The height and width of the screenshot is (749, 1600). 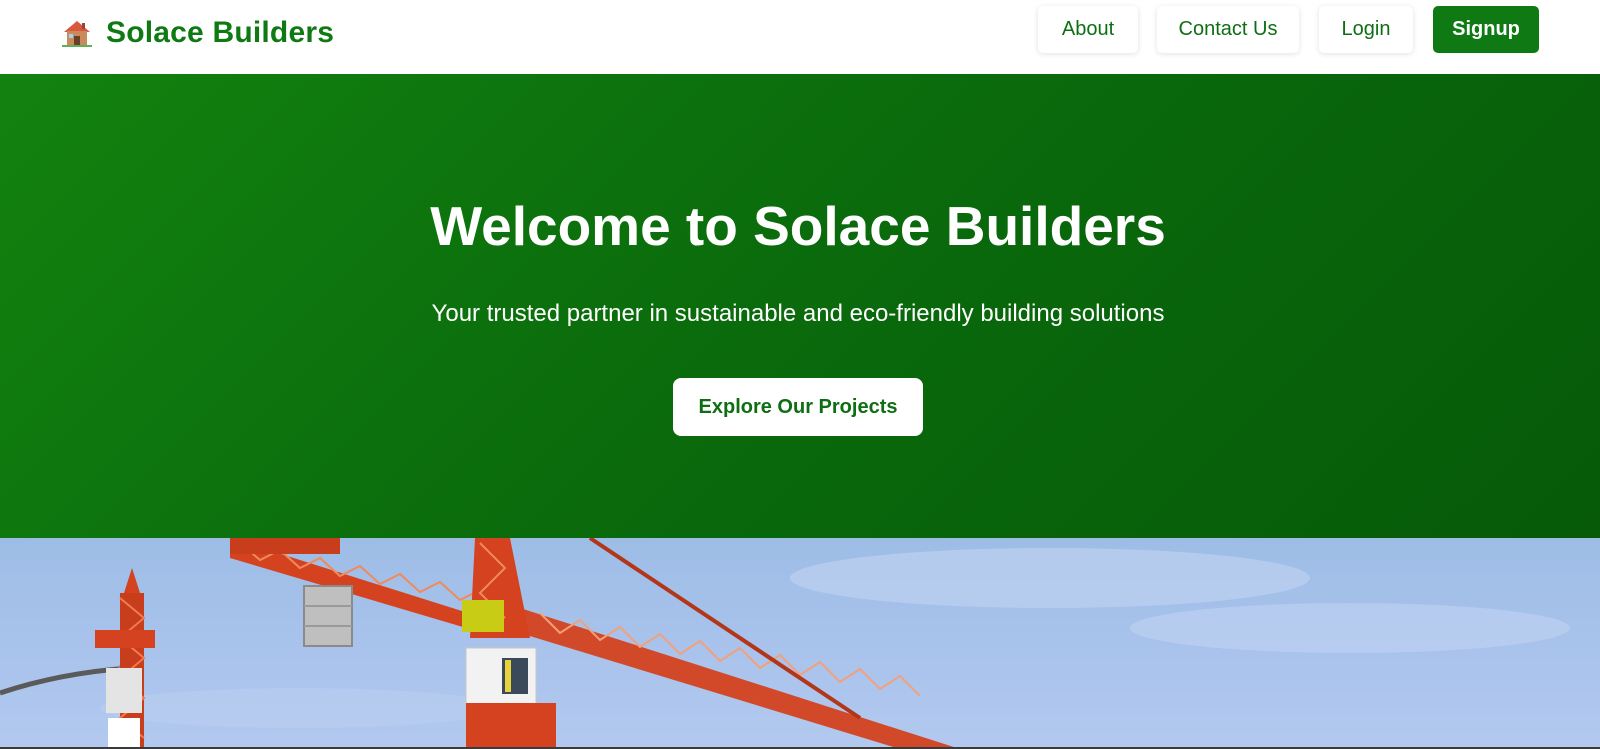 What do you see at coordinates (798, 407) in the screenshot?
I see `explore-projects-button: Explore Our Projects` at bounding box center [798, 407].